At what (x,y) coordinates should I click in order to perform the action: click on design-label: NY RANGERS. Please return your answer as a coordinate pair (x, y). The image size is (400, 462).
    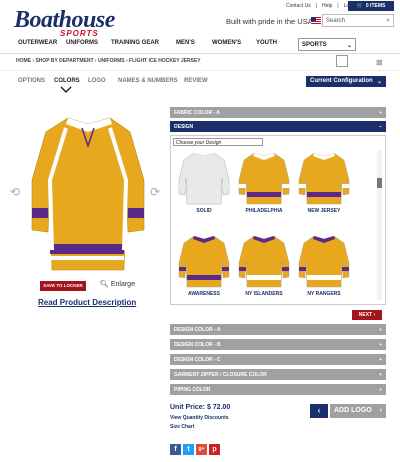
    Looking at the image, I should click on (324, 294).